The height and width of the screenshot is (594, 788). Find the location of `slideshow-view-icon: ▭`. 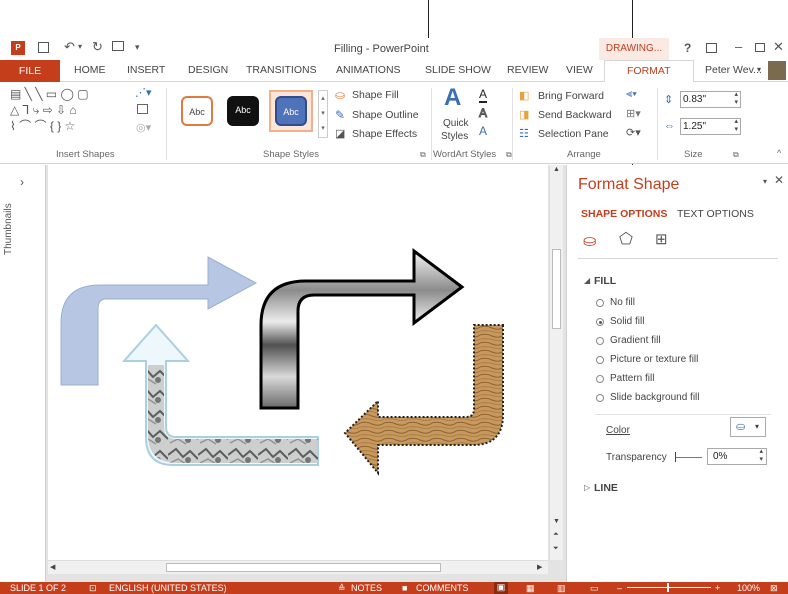

slideshow-view-icon: ▭ is located at coordinates (594, 588).